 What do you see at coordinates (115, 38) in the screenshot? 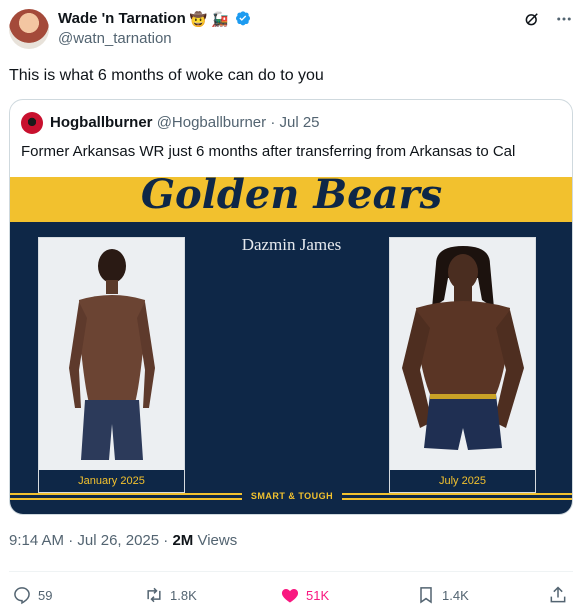
I see `author-handle: @watn_tarnation` at bounding box center [115, 38].